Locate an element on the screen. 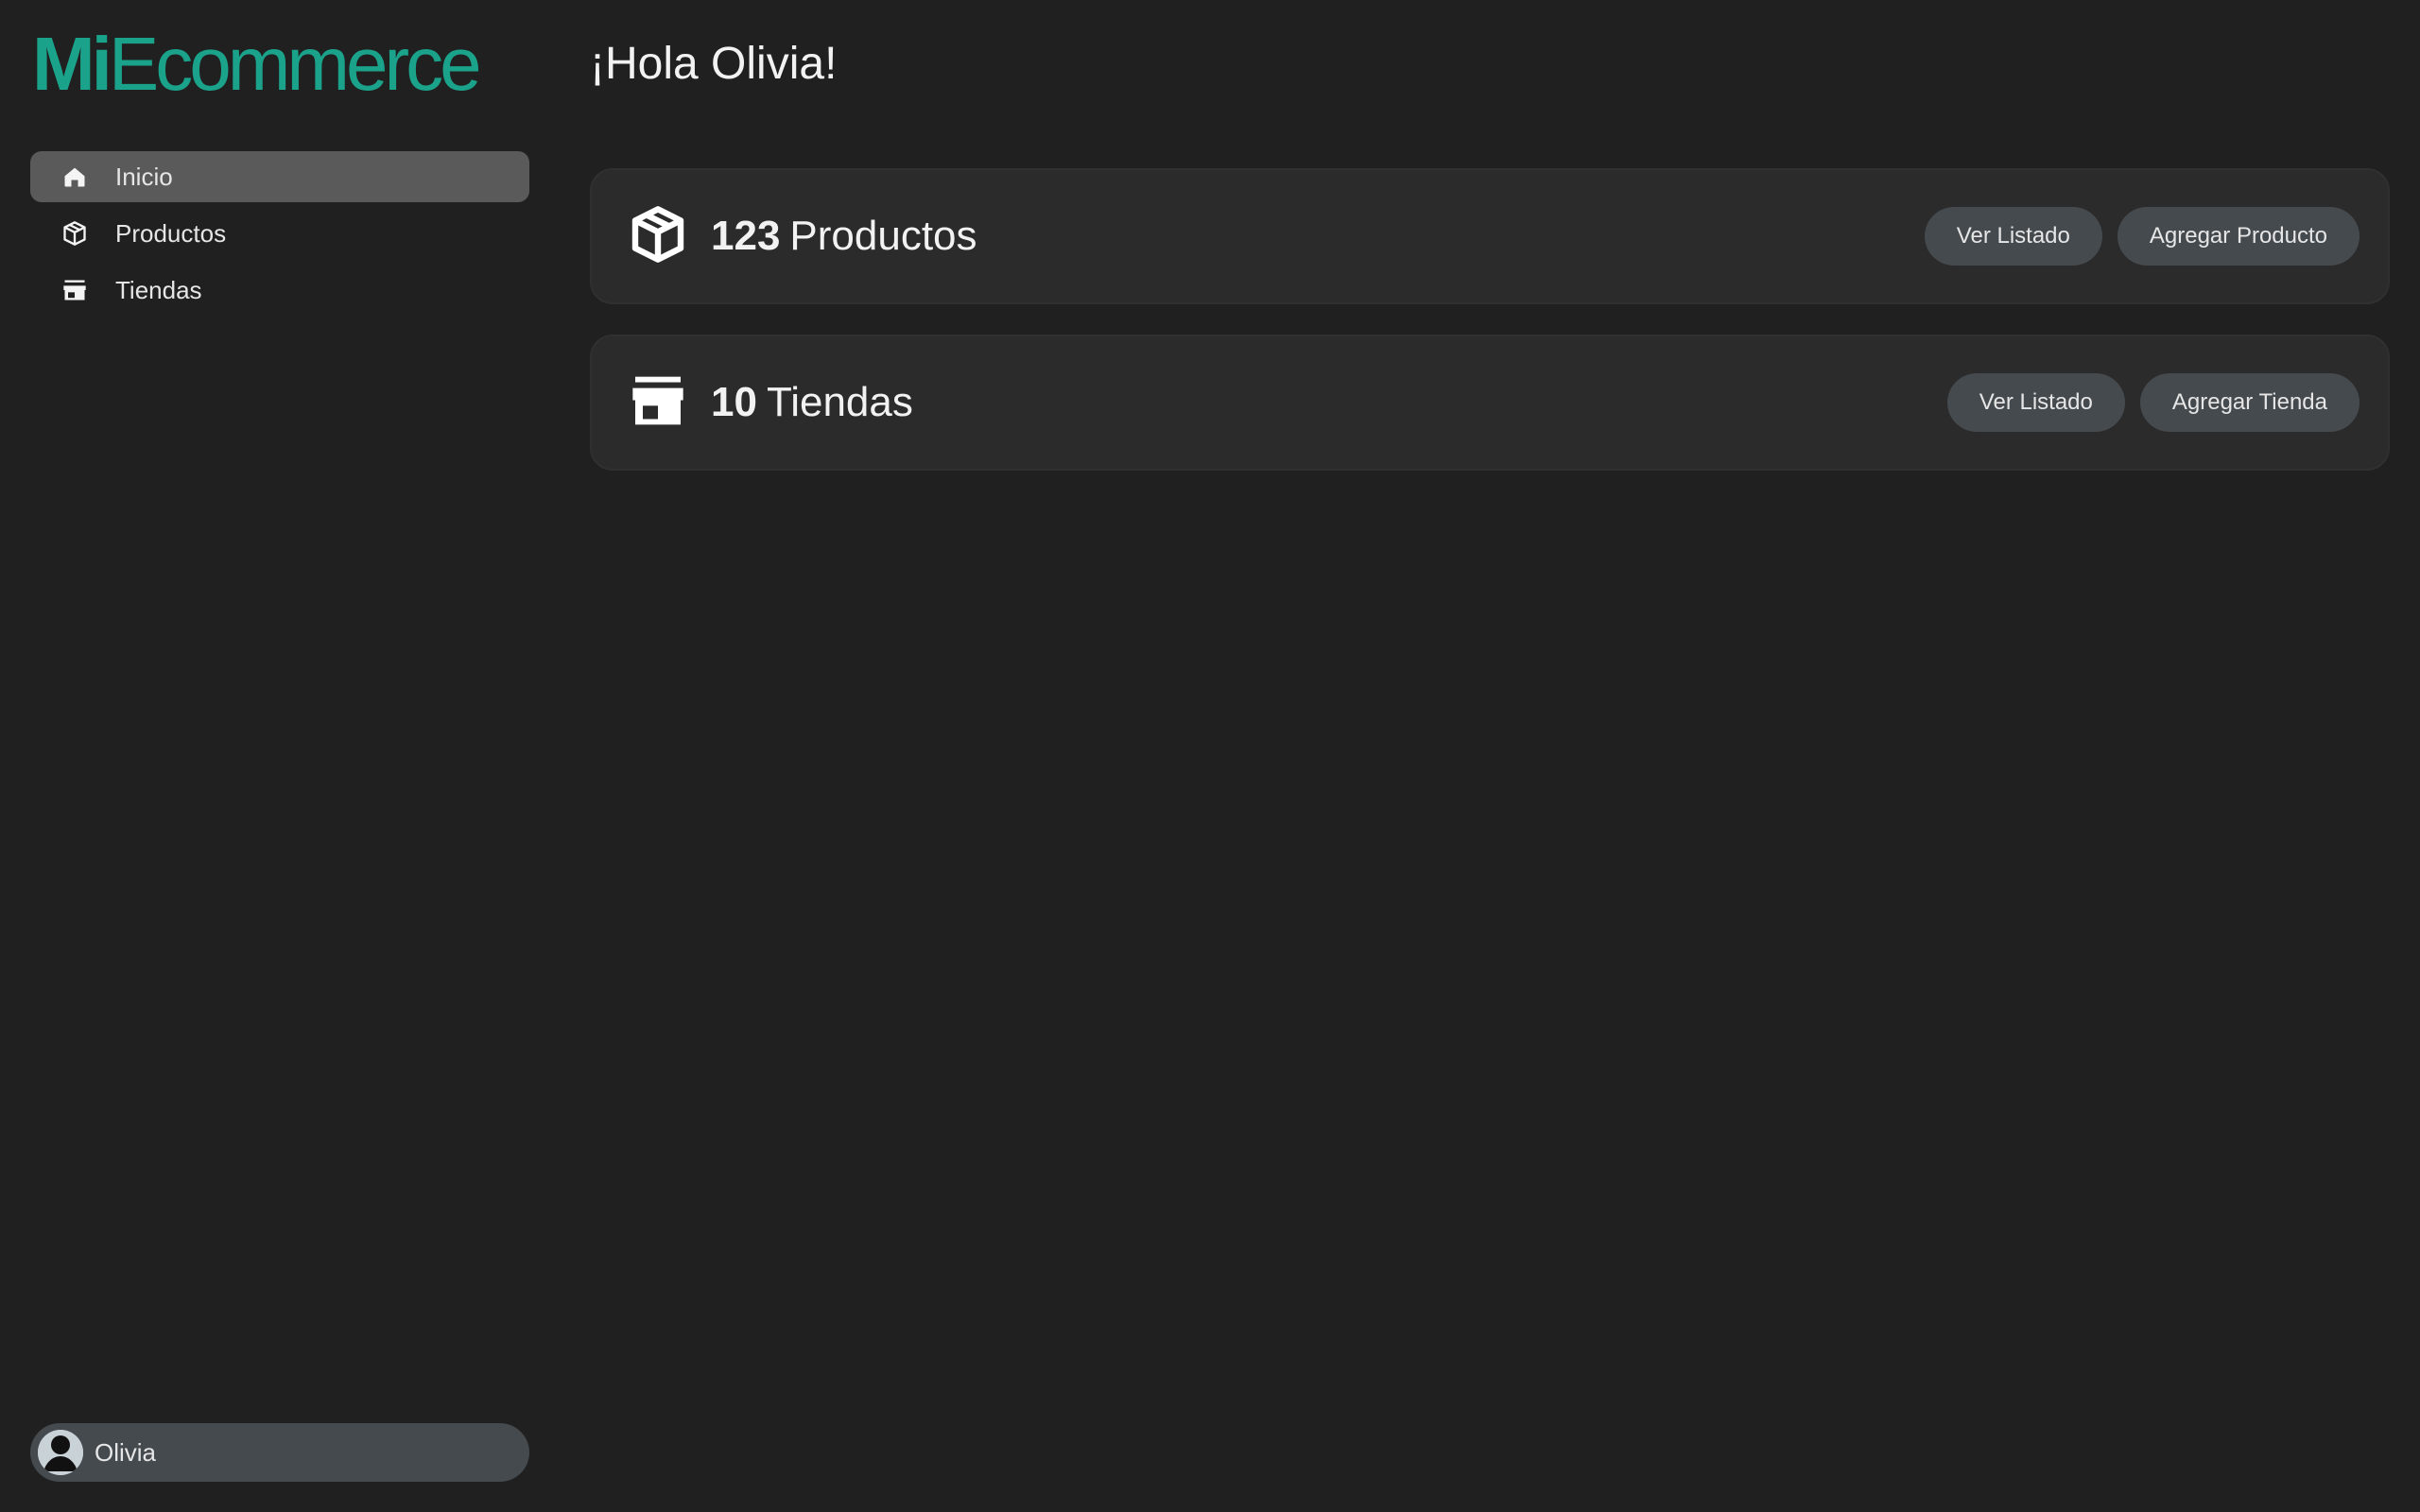  stores-label: Tiendas is located at coordinates (839, 402).